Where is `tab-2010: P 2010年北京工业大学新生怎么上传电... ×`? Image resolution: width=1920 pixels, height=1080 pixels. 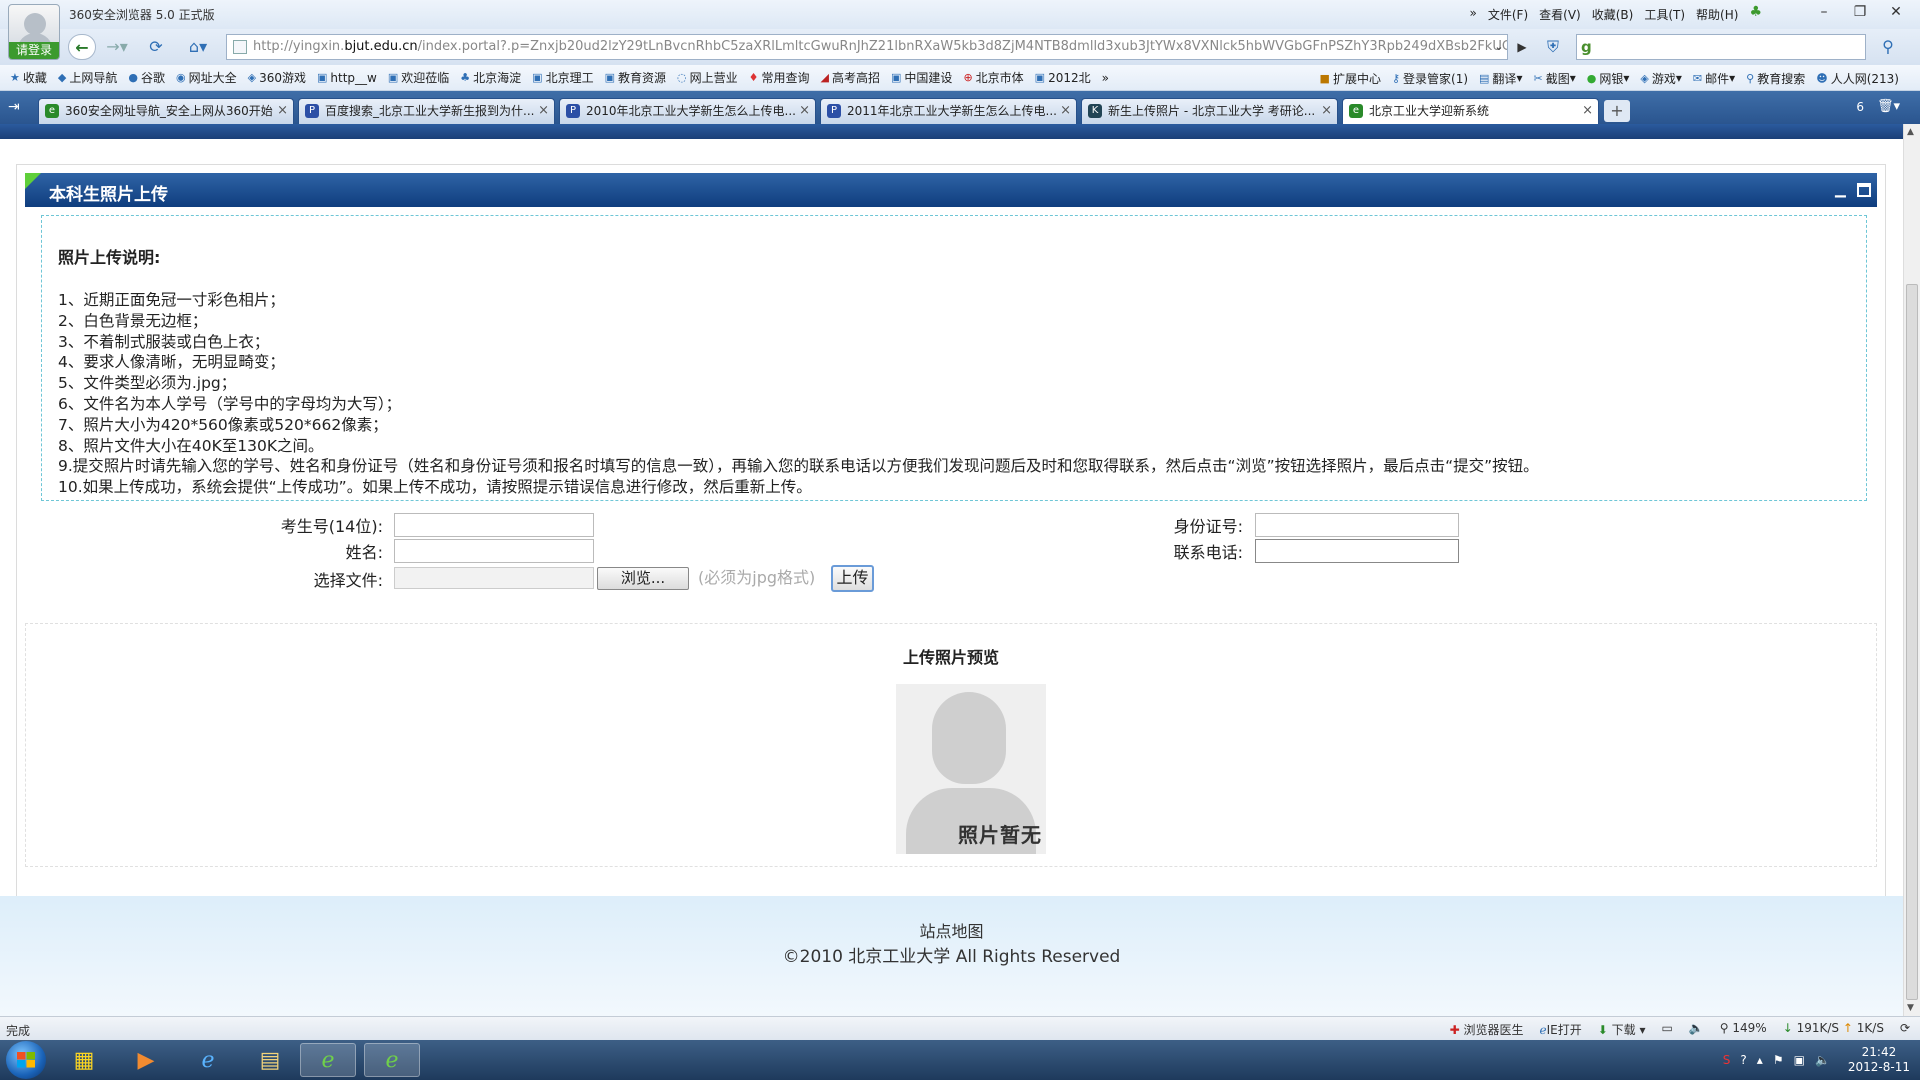 tab-2010: P 2010年北京工业大学新生怎么上传电... × is located at coordinates (687, 111).